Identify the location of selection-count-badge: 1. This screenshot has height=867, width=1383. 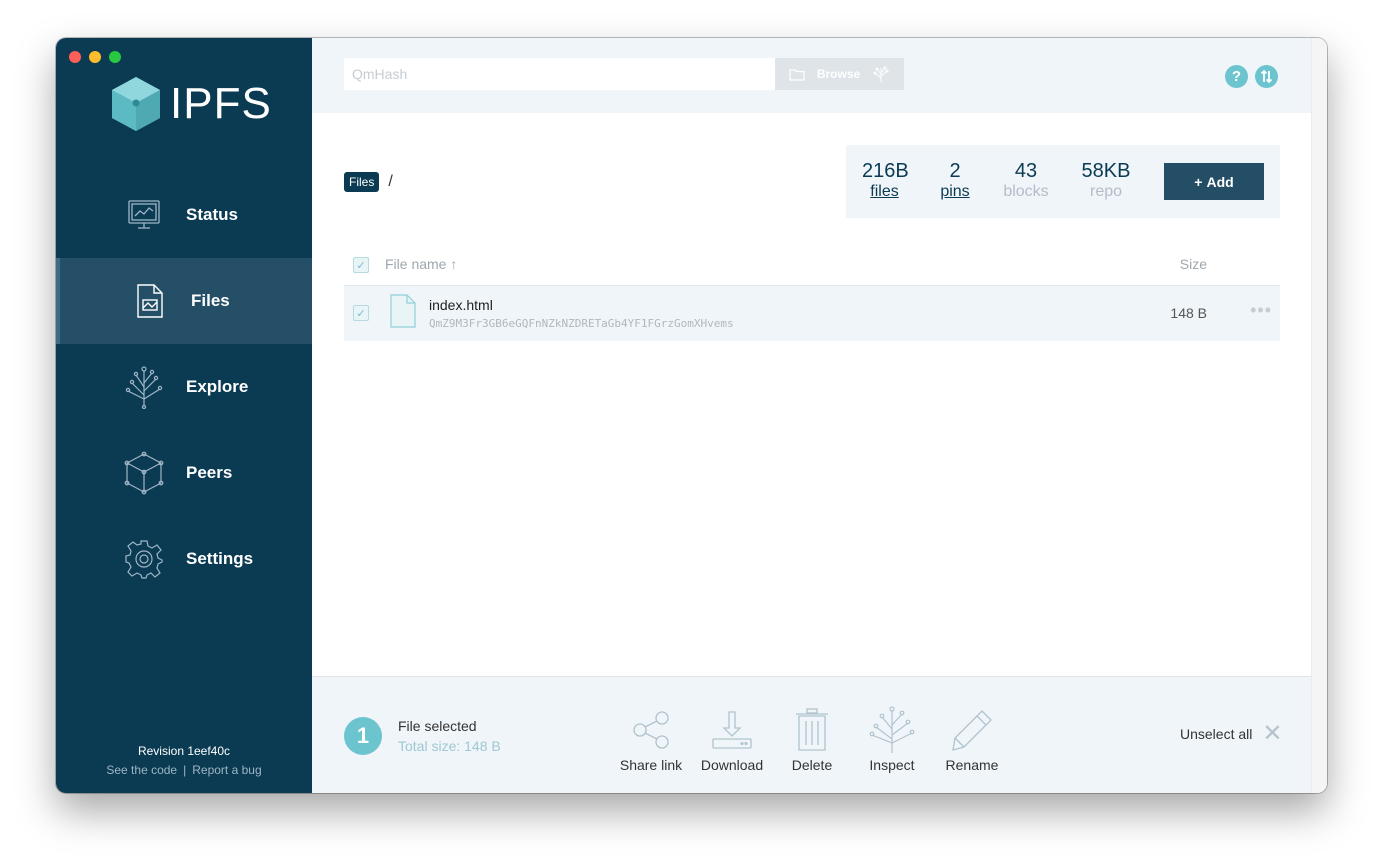
(363, 736).